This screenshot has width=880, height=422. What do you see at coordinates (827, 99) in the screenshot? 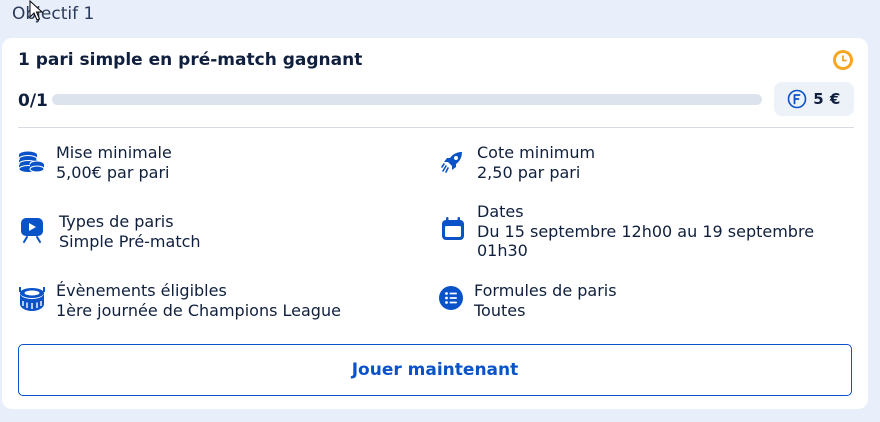
I see `reward-amount: 5 €` at bounding box center [827, 99].